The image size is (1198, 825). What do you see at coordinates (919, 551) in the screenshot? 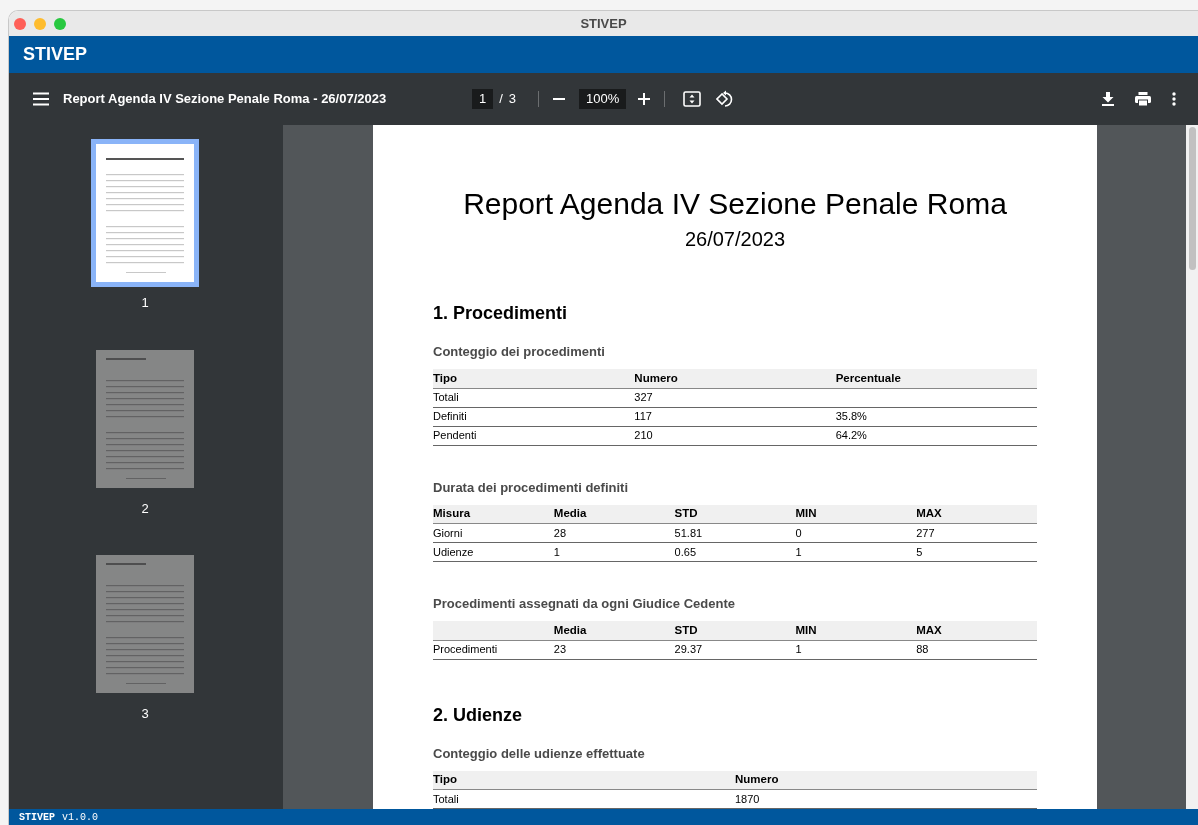
I see `table-cell: 5` at bounding box center [919, 551].